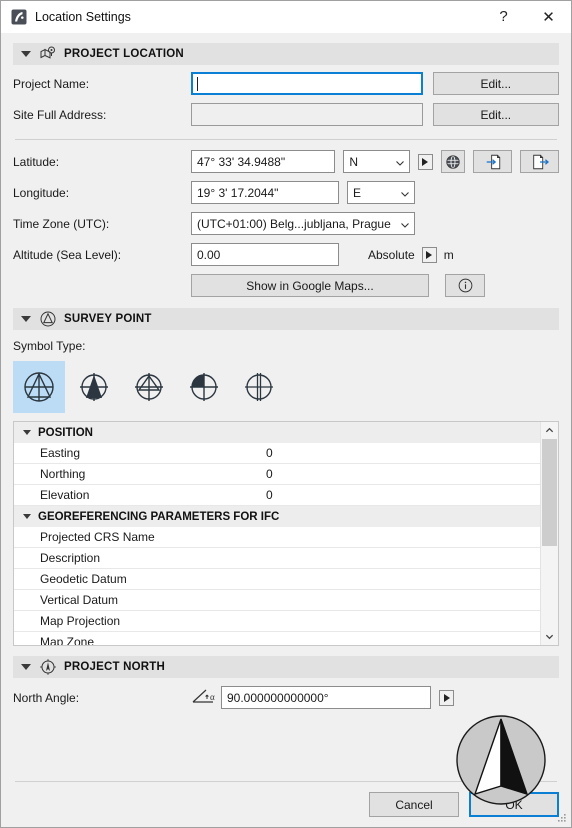 Image resolution: width=572 pixels, height=828 pixels. I want to click on north-angle-arrow-button, so click(446, 697).